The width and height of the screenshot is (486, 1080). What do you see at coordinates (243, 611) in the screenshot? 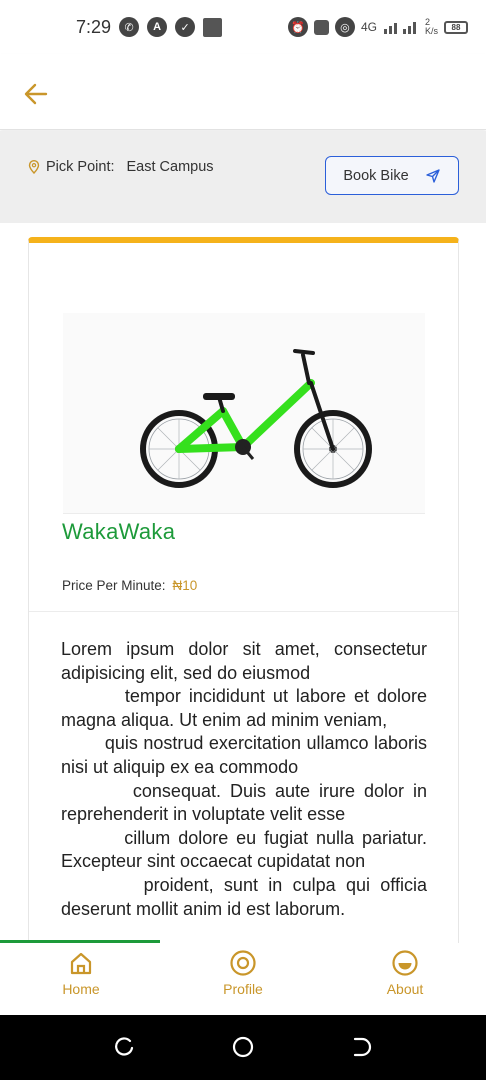
I see `card-divider` at bounding box center [243, 611].